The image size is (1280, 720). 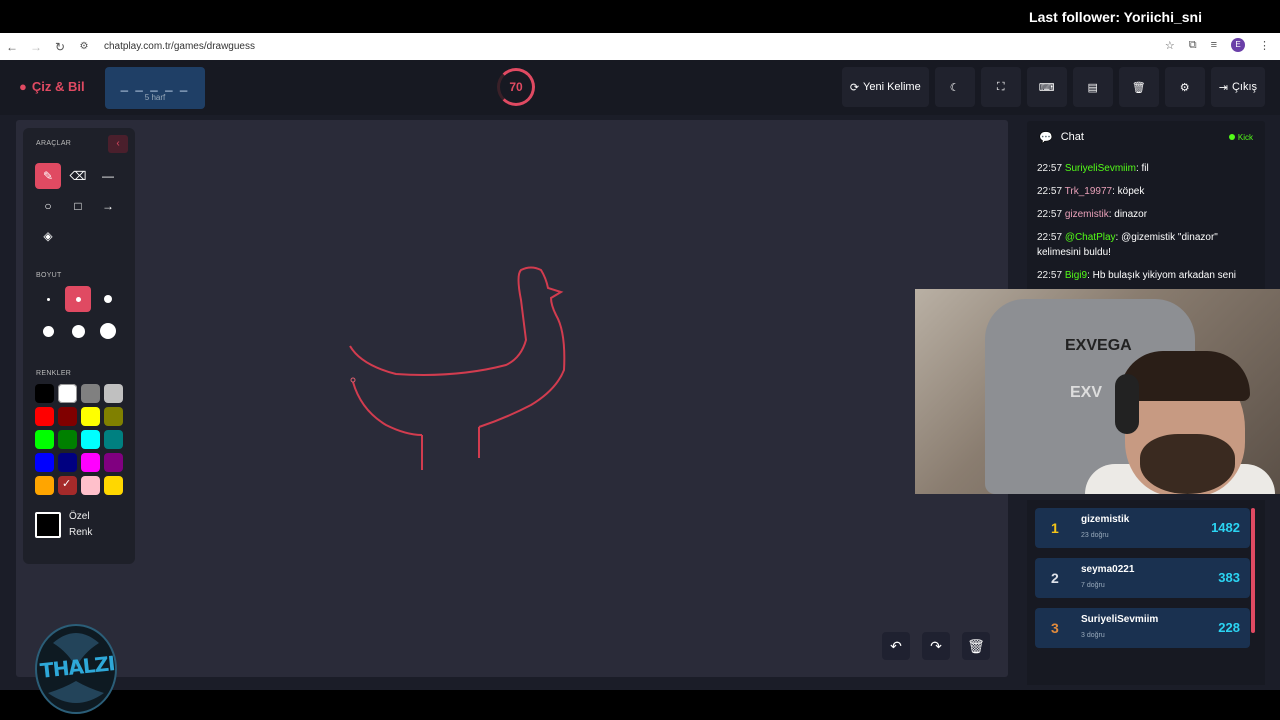 I want to click on undo-button: ↶, so click(x=896, y=646).